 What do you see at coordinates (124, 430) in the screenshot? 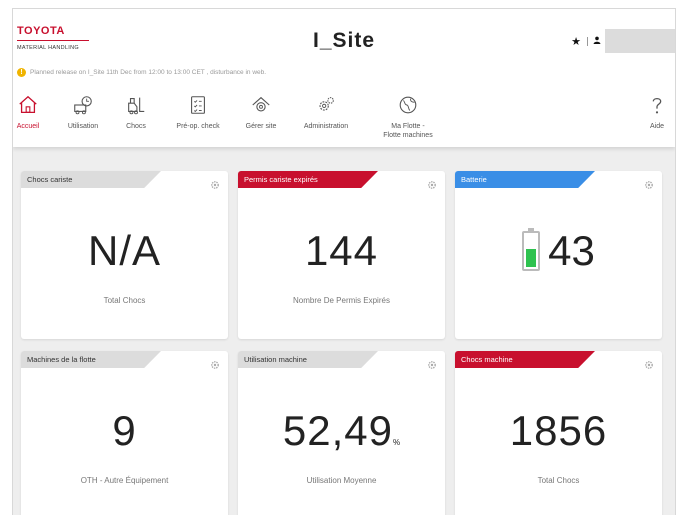
I see `card-value: 9` at bounding box center [124, 430].